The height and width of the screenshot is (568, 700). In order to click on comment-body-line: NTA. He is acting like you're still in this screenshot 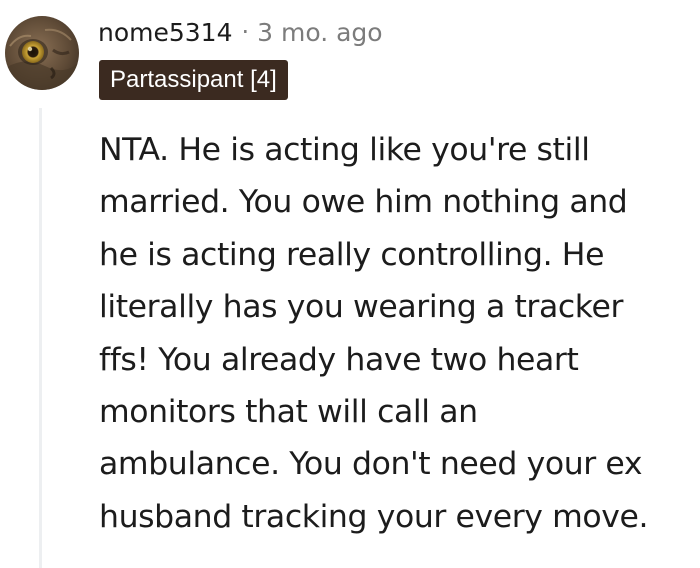, I will do `click(344, 150)`.